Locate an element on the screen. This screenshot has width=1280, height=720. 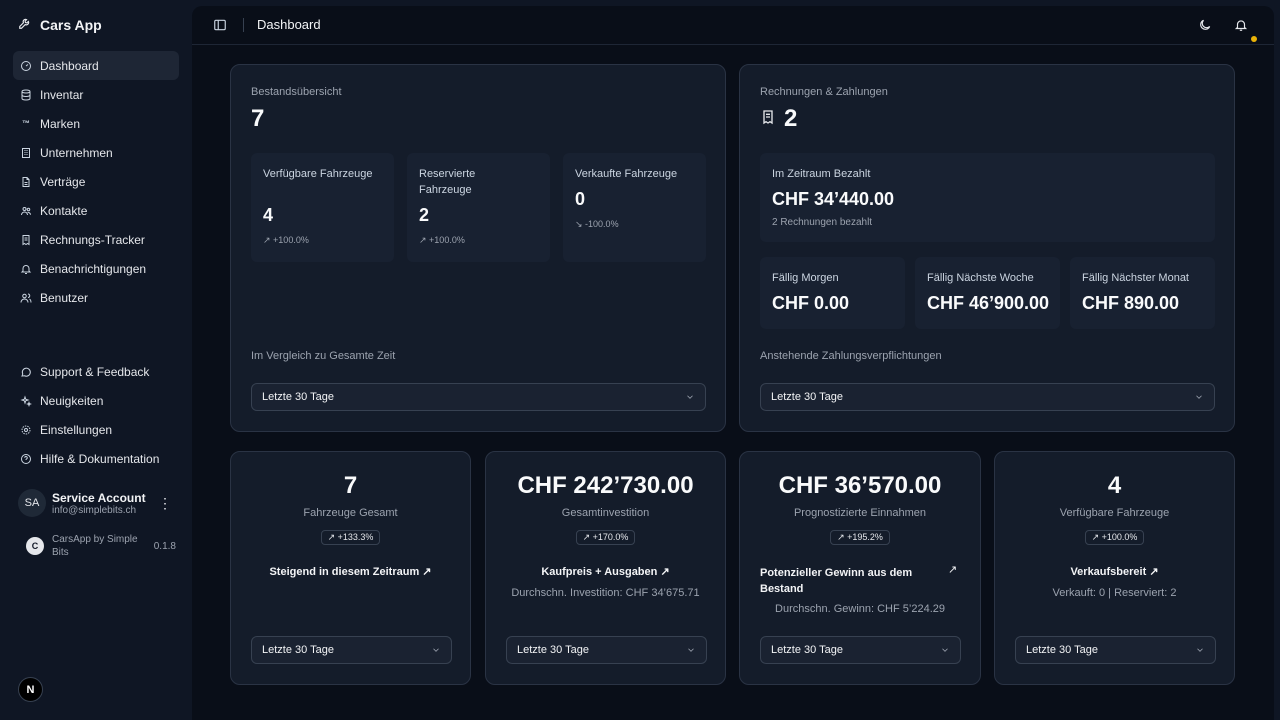
wrench-icon is located at coordinates (25, 24).